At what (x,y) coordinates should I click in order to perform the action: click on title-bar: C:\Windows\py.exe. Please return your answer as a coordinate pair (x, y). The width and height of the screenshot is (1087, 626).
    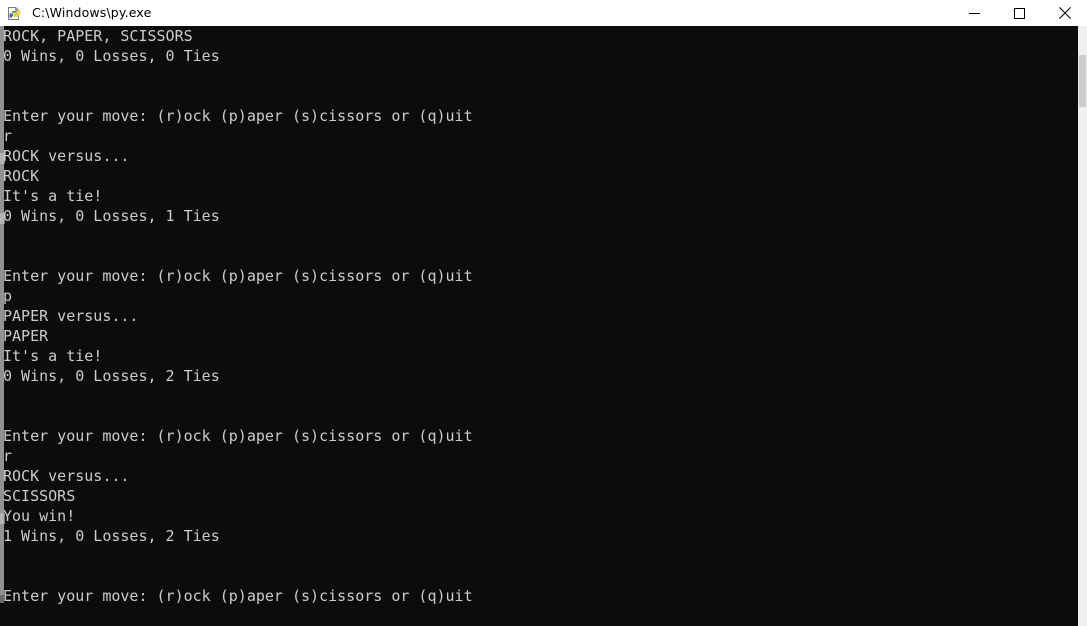
    Looking at the image, I should click on (543, 13).